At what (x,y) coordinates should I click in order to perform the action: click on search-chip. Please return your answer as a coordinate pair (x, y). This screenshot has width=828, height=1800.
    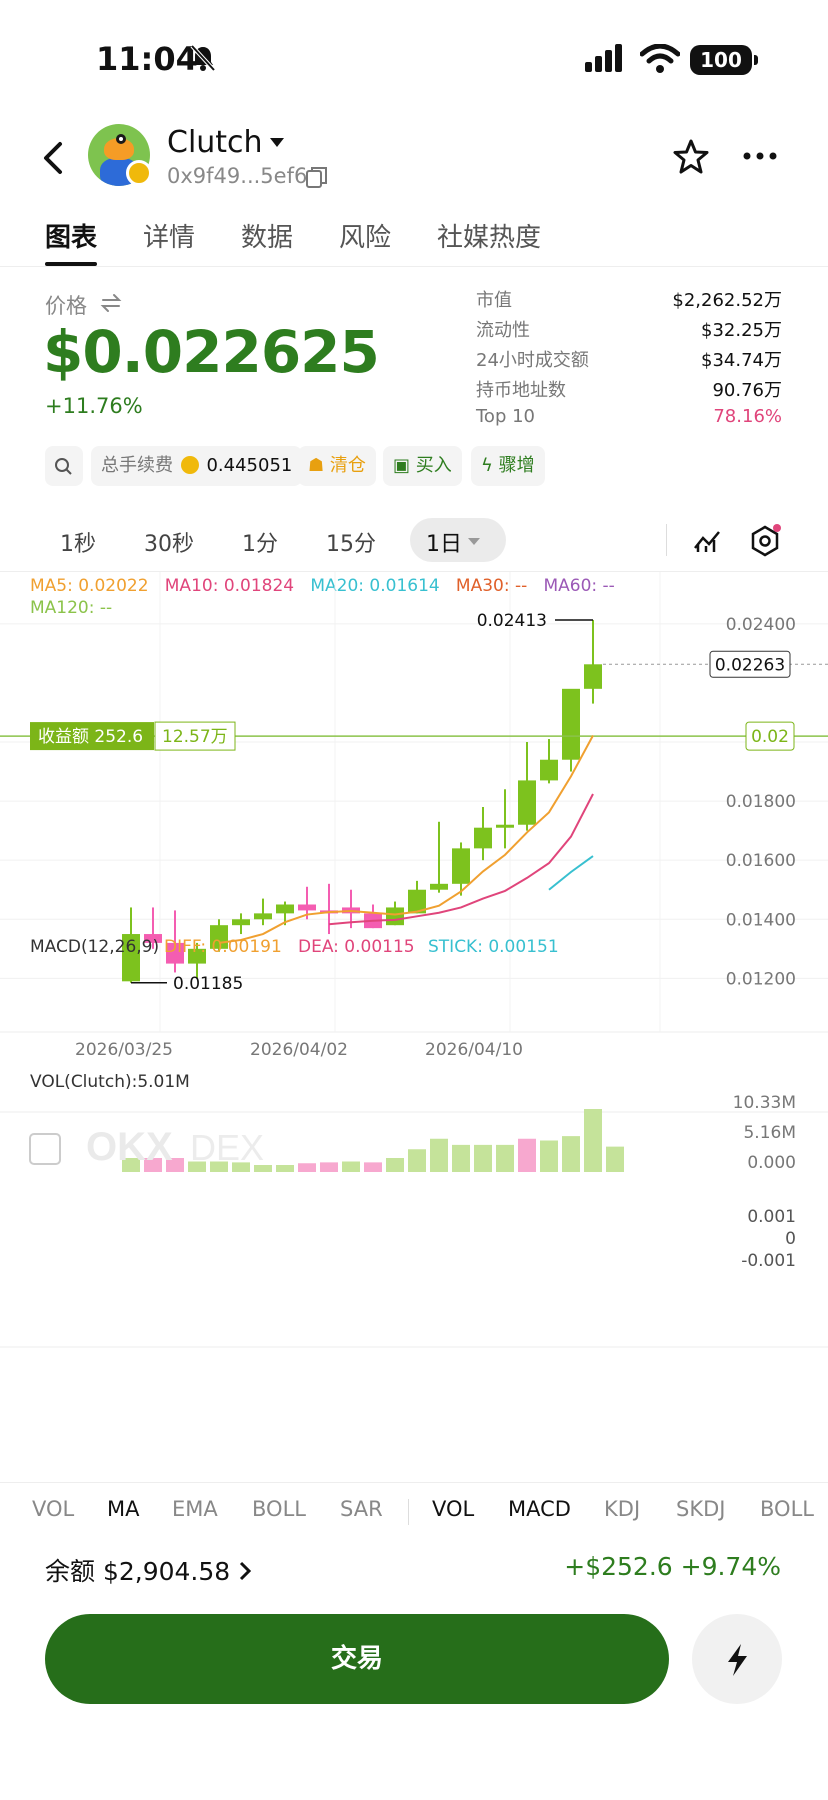
    Looking at the image, I should click on (64, 466).